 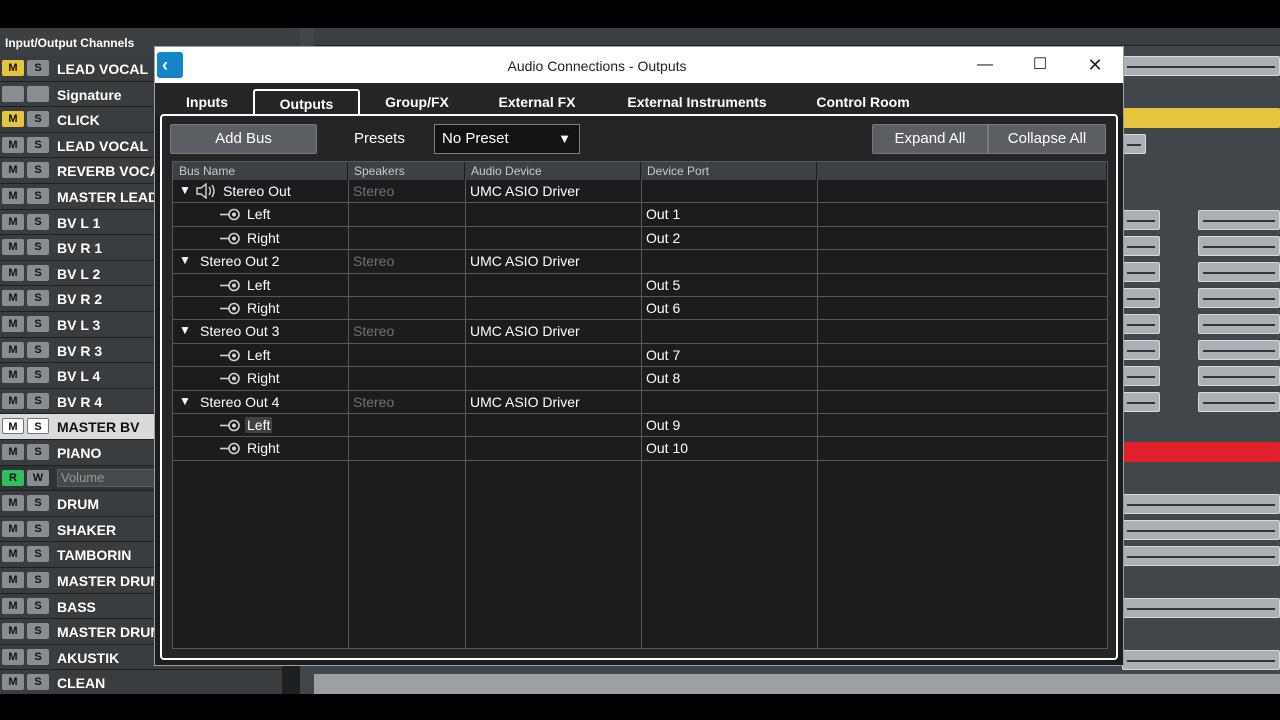 What do you see at coordinates (663, 355) in the screenshot?
I see `device-port-cell: Out 7` at bounding box center [663, 355].